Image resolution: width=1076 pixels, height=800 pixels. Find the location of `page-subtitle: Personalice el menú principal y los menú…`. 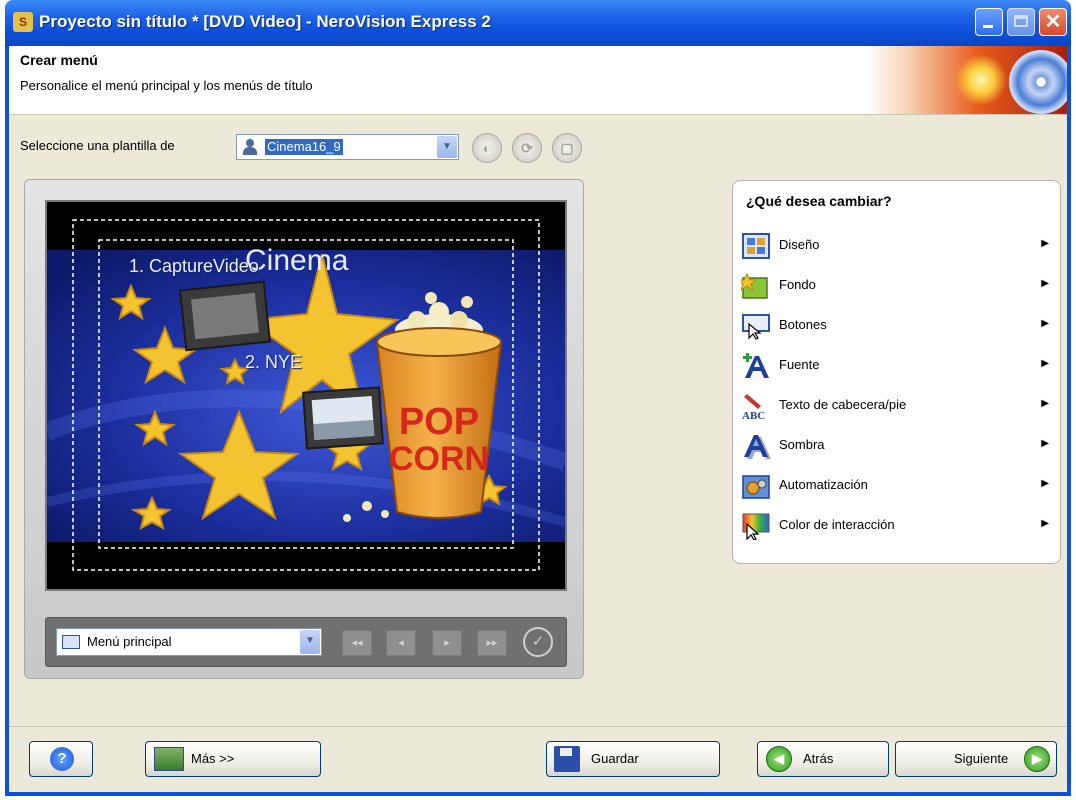

page-subtitle: Personalice el menú principal y los menú… is located at coordinates (166, 85).